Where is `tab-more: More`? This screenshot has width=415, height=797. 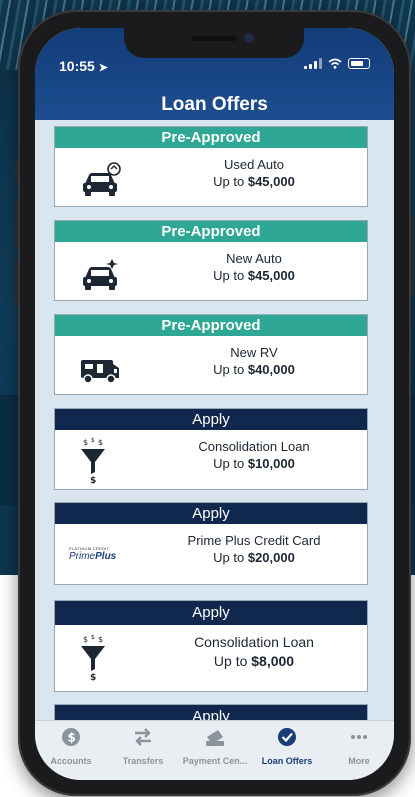 tab-more: More is located at coordinates (358, 746).